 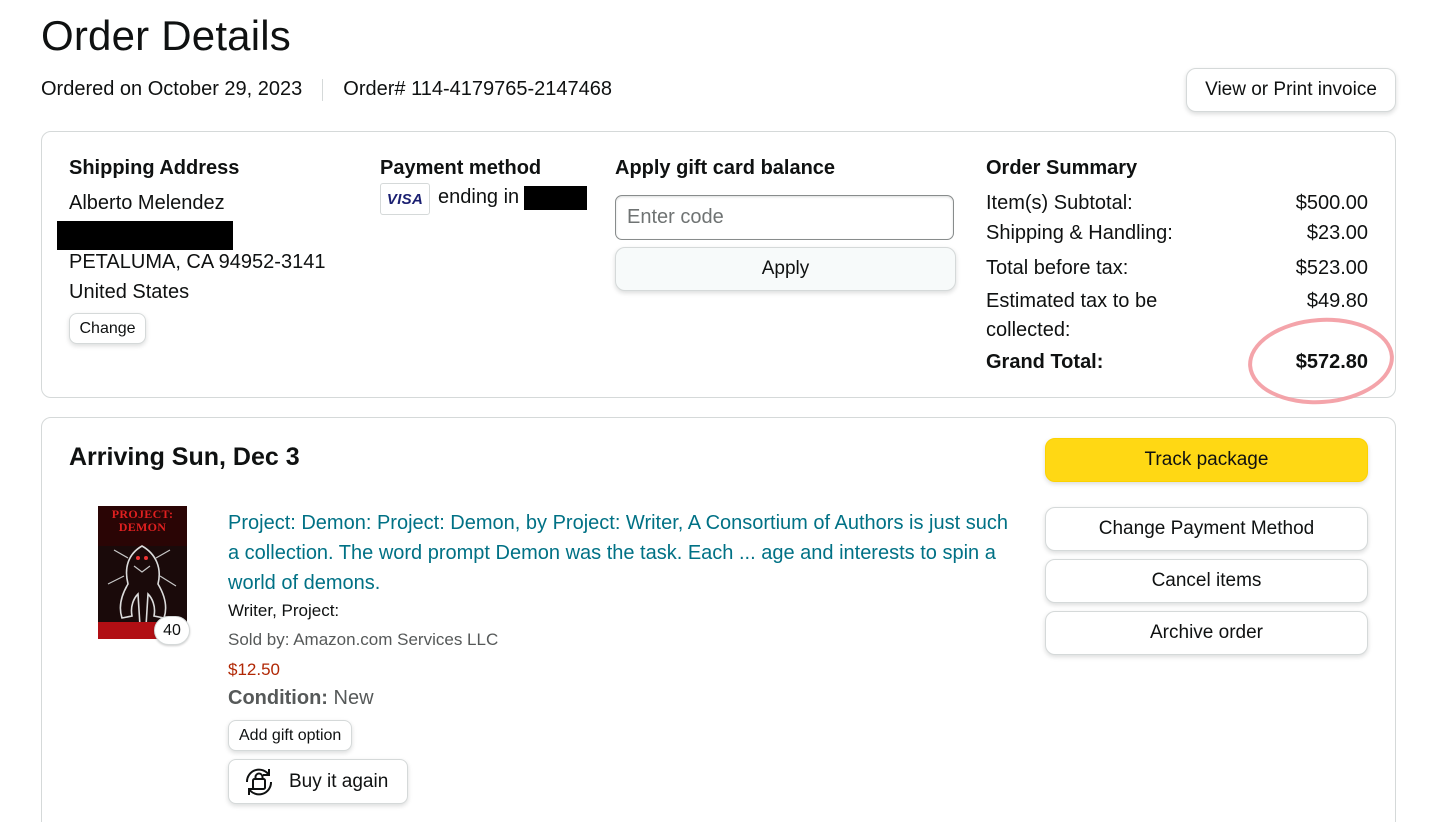 I want to click on grand-total-label: Grand Total:, so click(x=1045, y=362).